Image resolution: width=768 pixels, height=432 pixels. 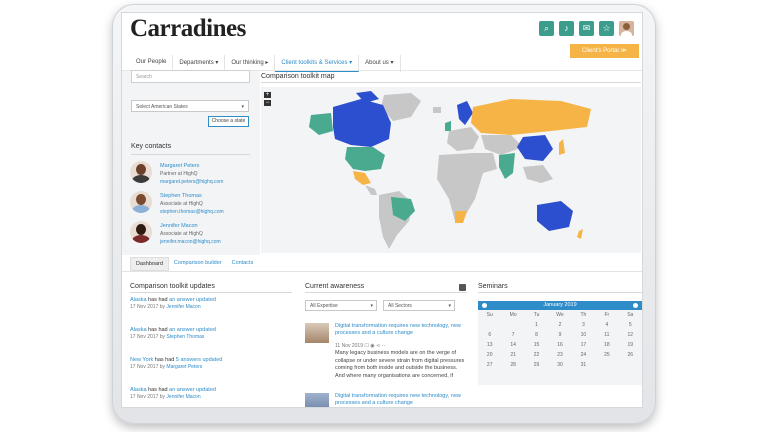 I want to click on map-region-japan, so click(x=562, y=147).